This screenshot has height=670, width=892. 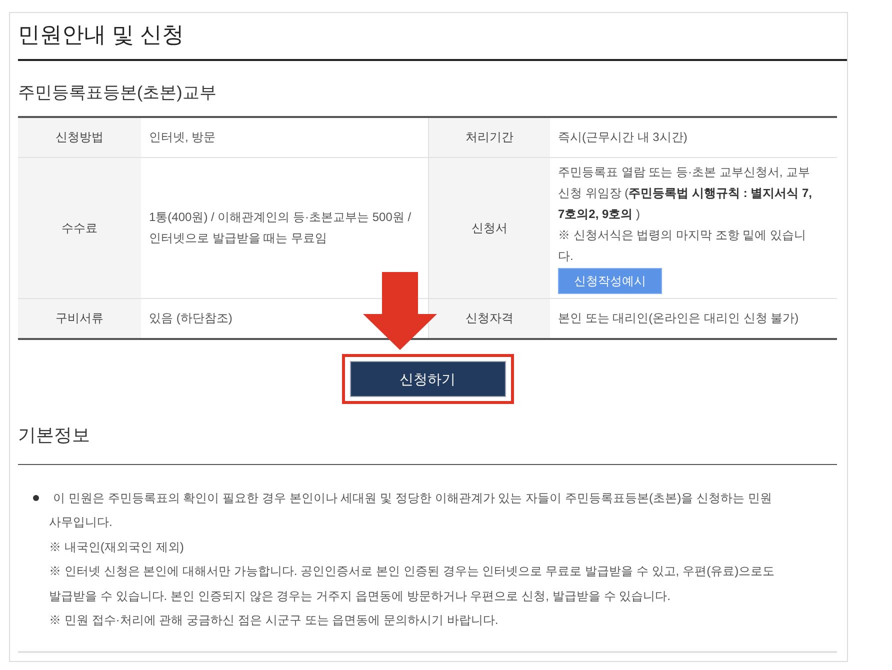 What do you see at coordinates (686, 193) in the screenshot?
I see `form-description: 주민등록표 열람 또는 등·초본 교부신청서, 교부 신청 위임장 (주민등록법 시행규칙 : 별지서식 7, 7호의2, 9호의 )` at bounding box center [686, 193].